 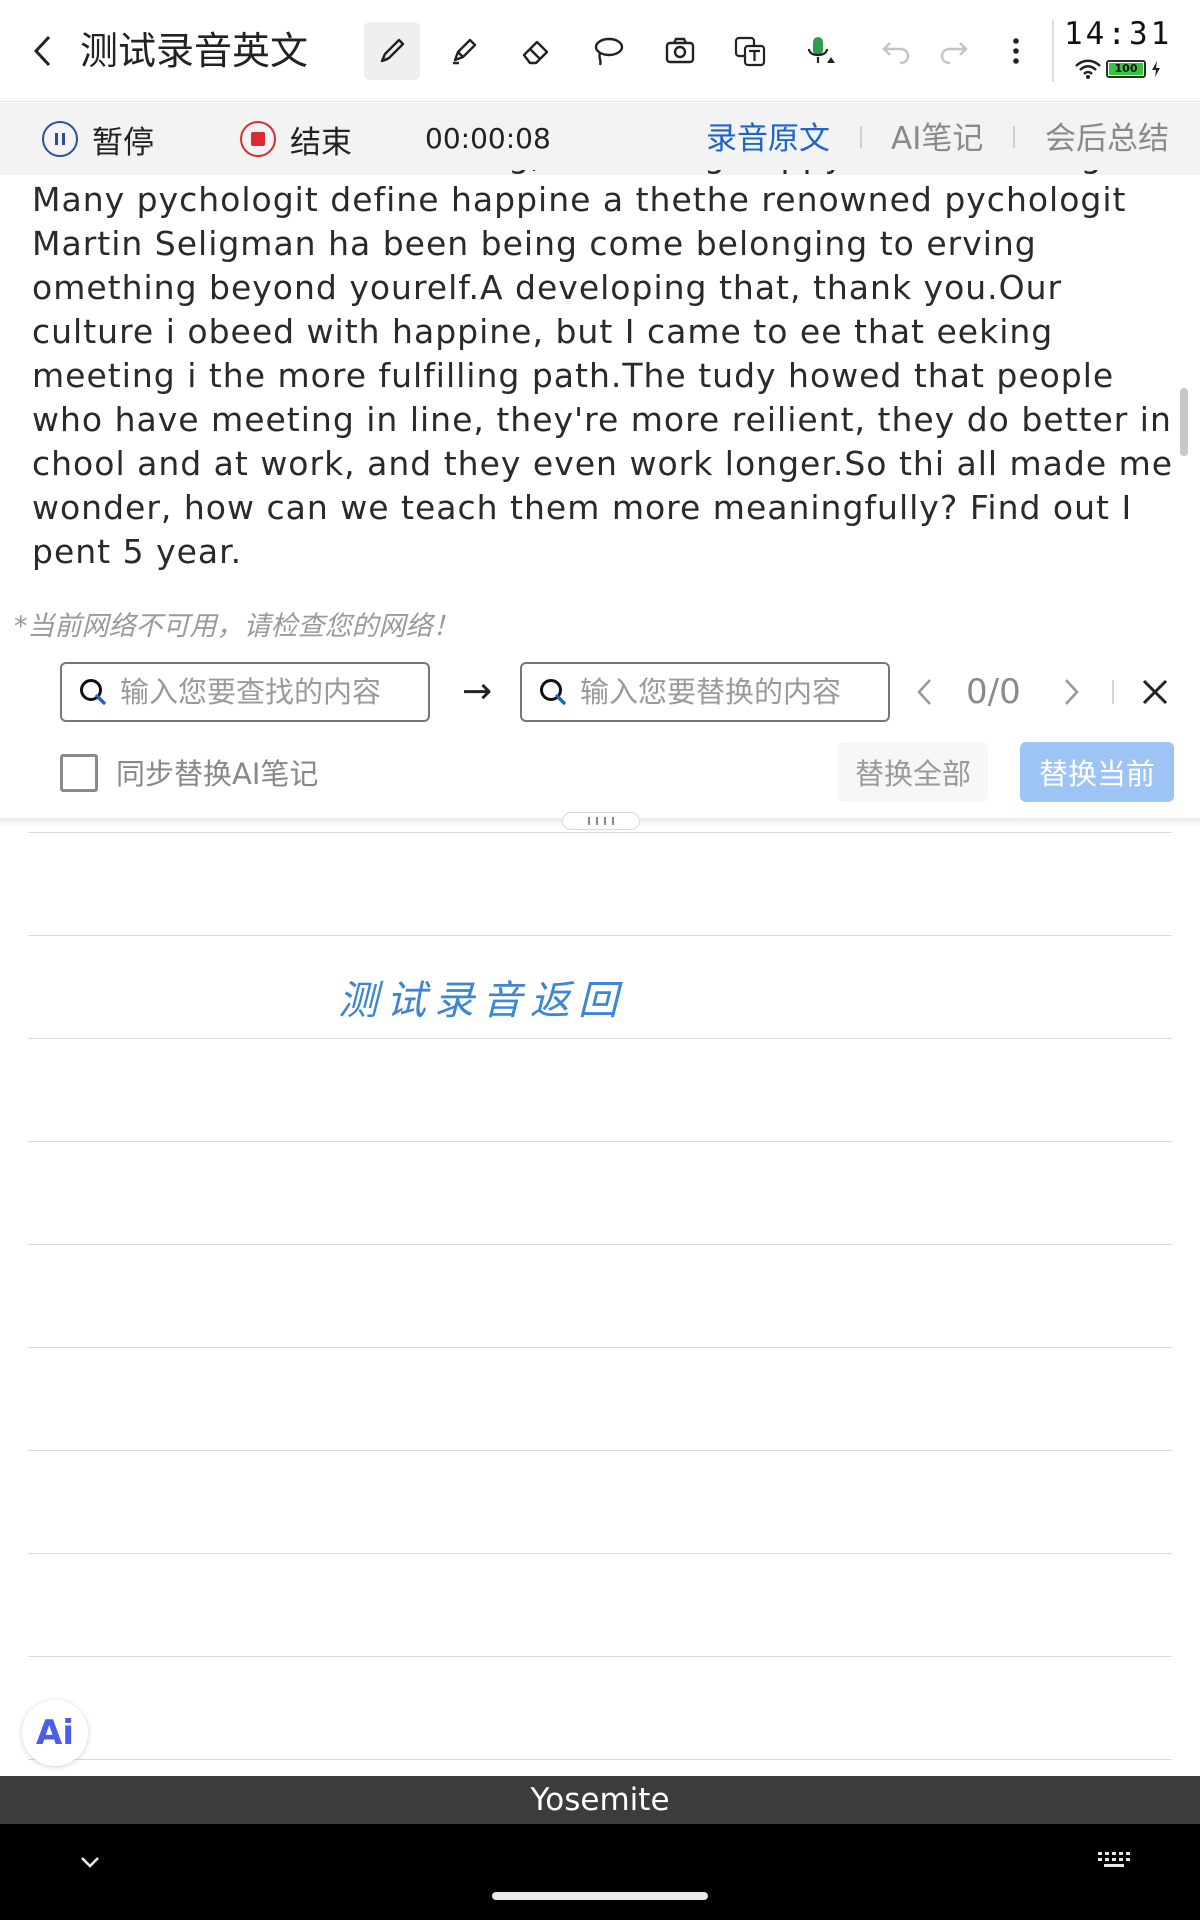 I want to click on keyboard-icon, so click(x=1114, y=1861).